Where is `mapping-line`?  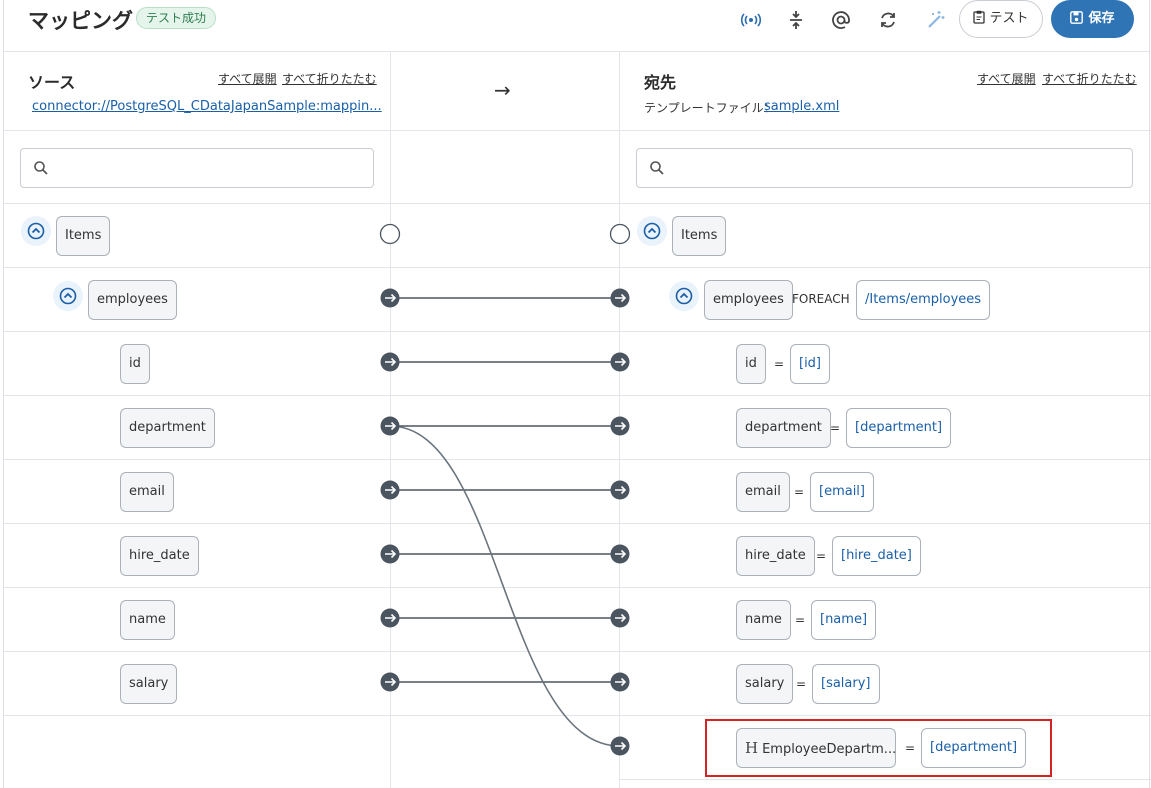 mapping-line is located at coordinates (505, 586).